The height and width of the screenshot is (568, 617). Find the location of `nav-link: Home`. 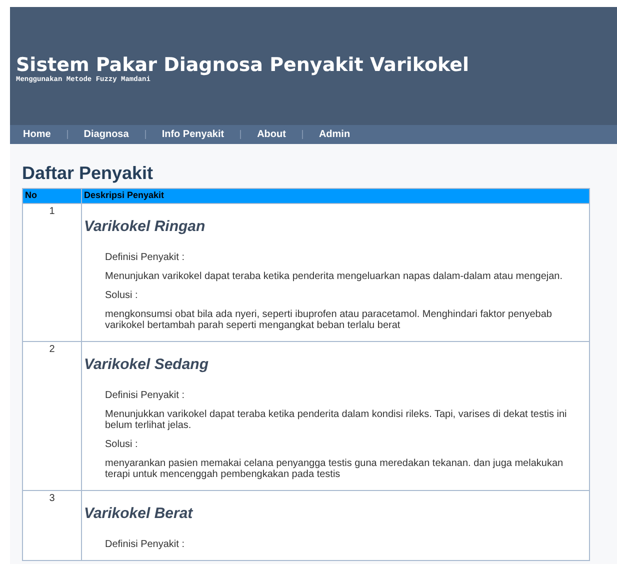

nav-link: Home is located at coordinates (37, 134).